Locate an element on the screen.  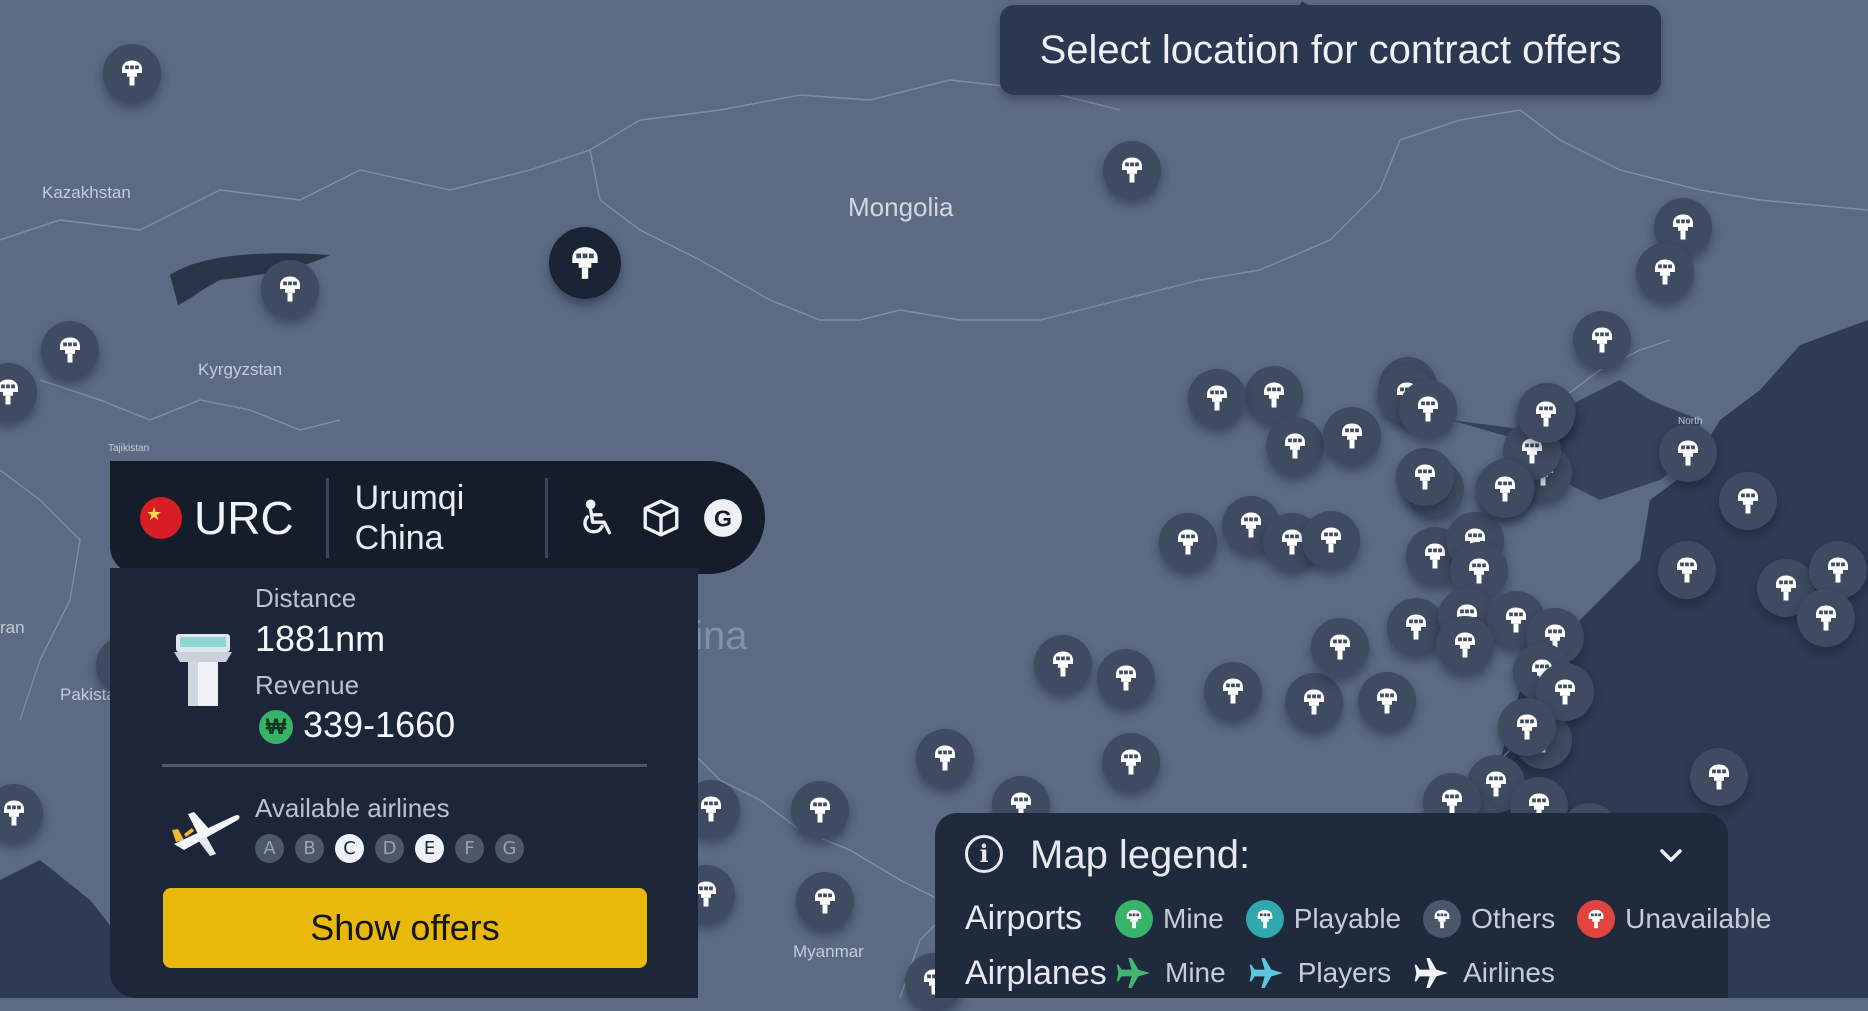
legend-airplane-airlines: Airlines is located at coordinates (1484, 973).